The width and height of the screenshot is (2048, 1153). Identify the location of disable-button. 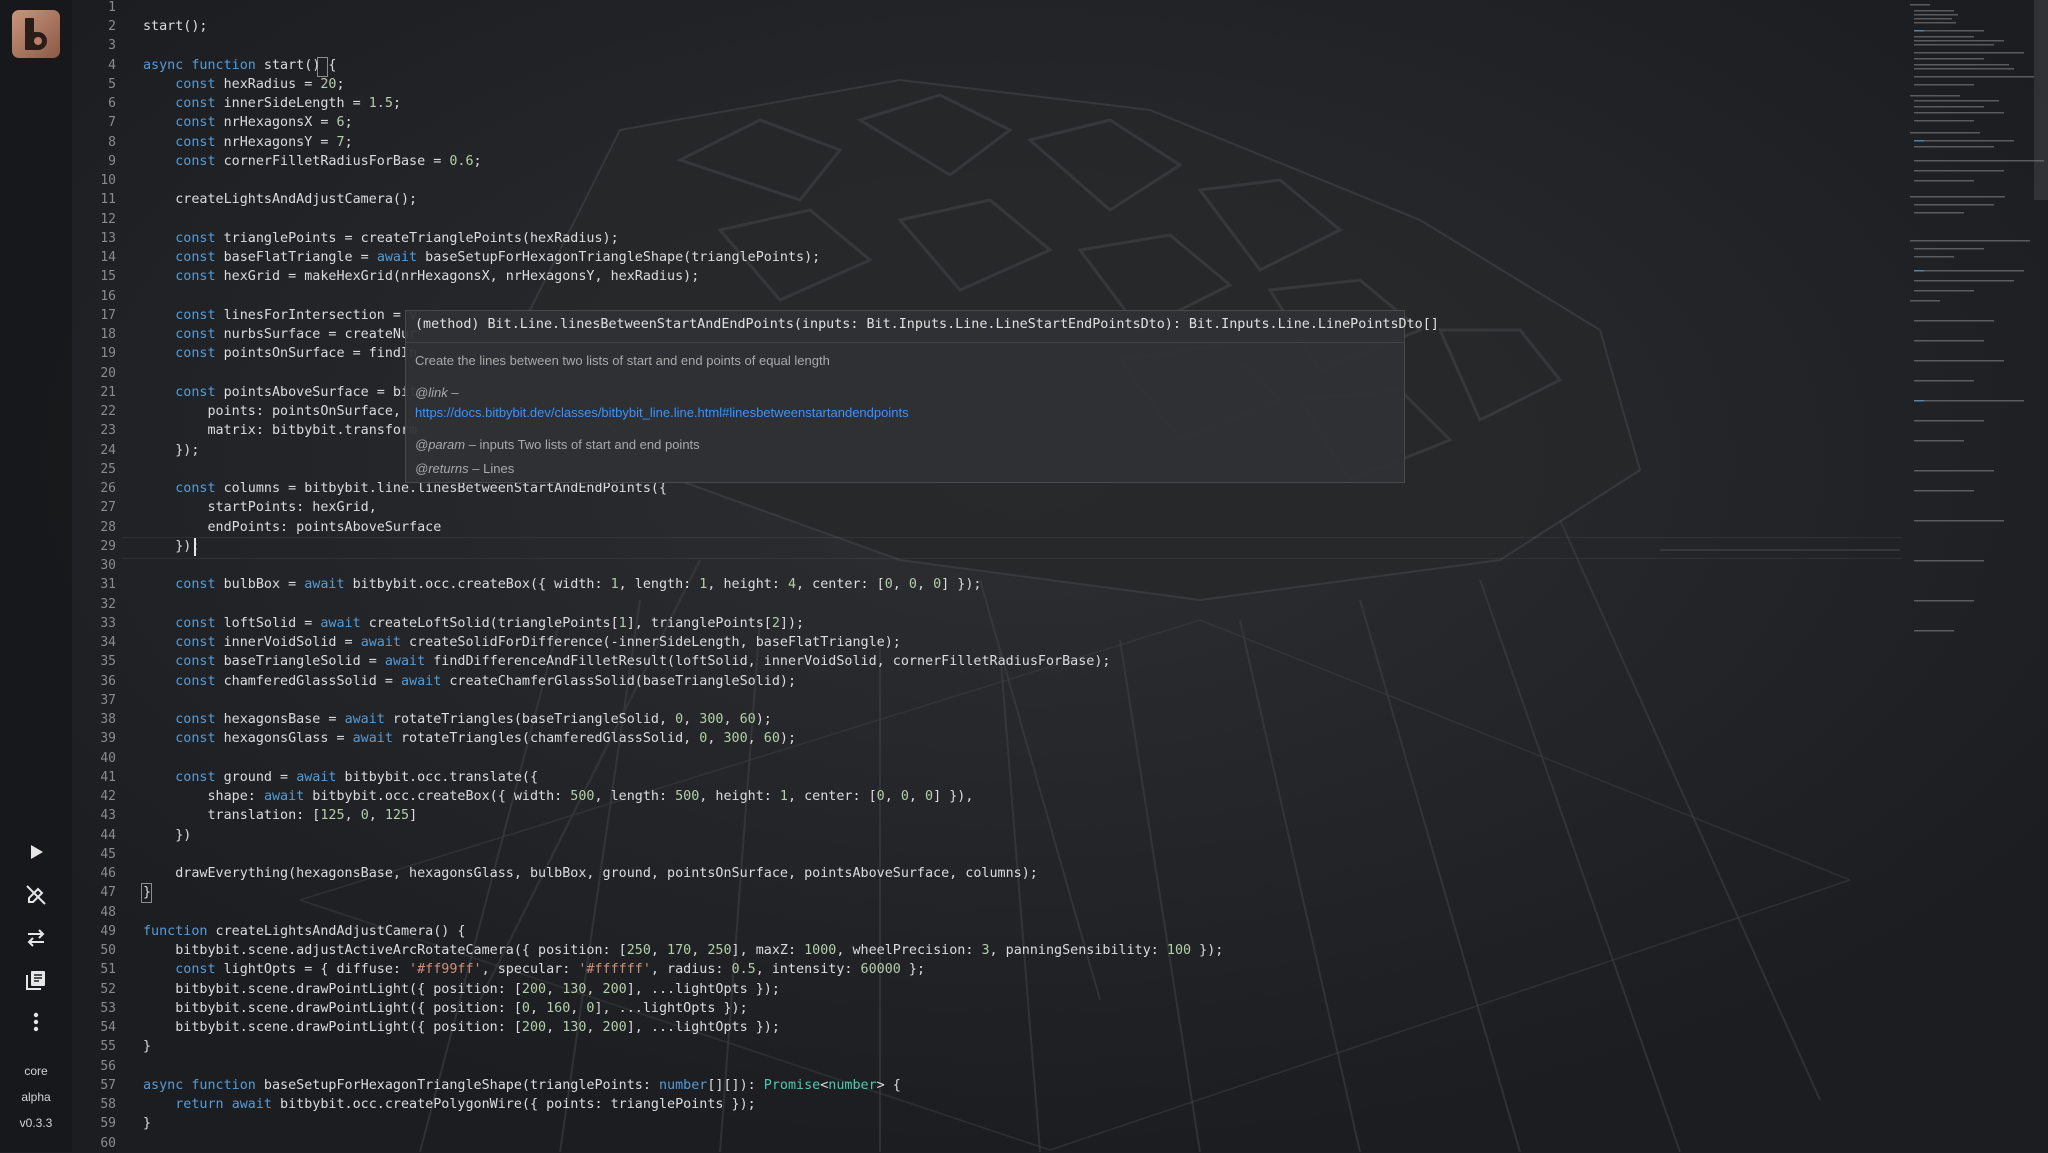
(36, 895).